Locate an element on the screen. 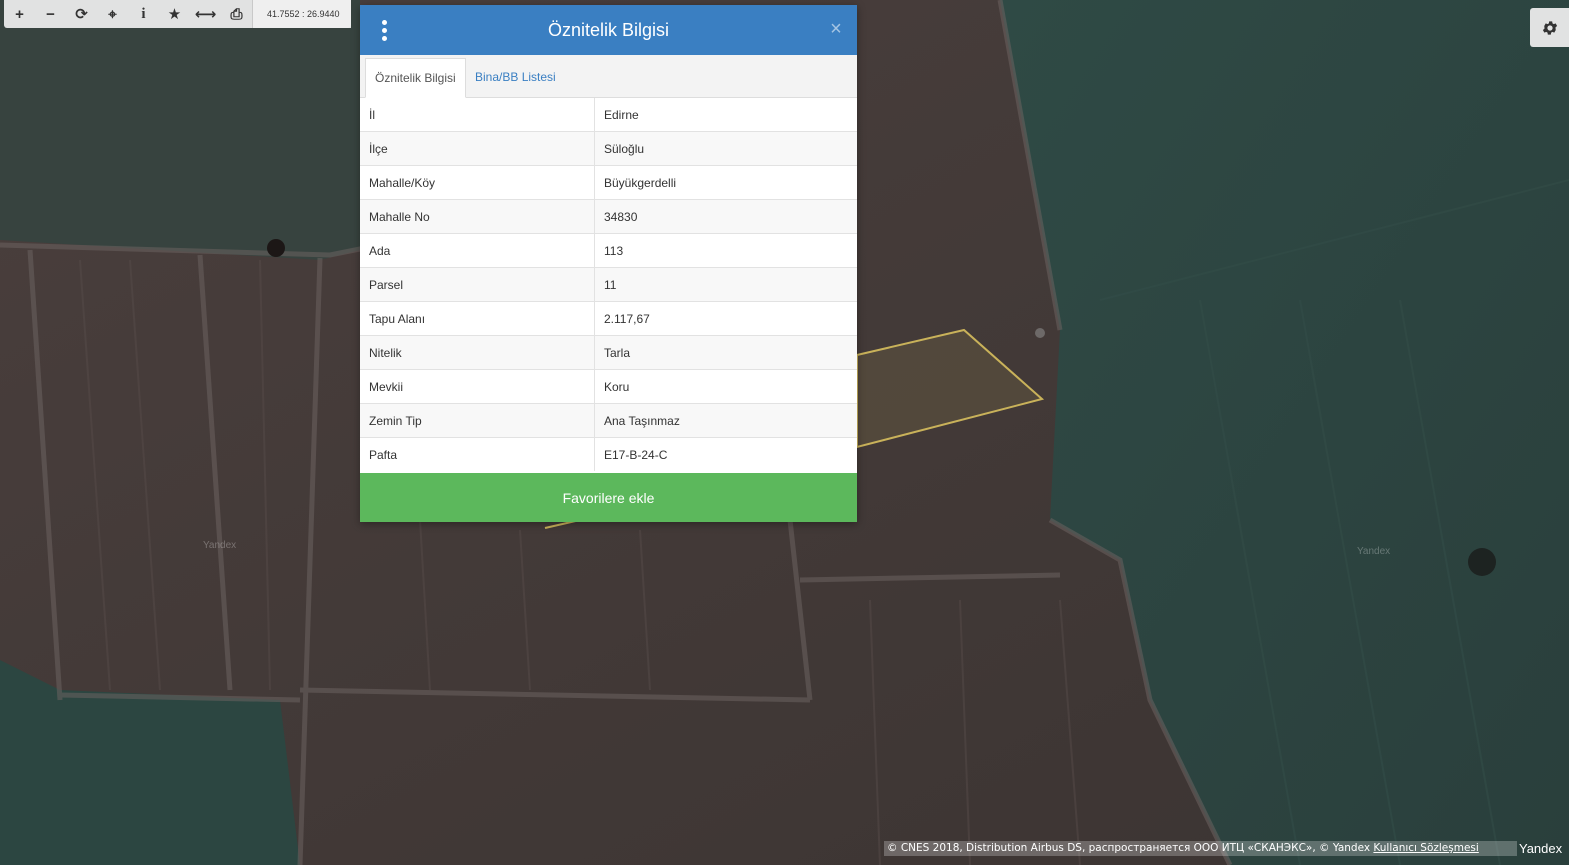 This screenshot has width=1569, height=865. dialog-tabs: Öznitelik Bilgisi Bina/BB Listesi is located at coordinates (608, 76).